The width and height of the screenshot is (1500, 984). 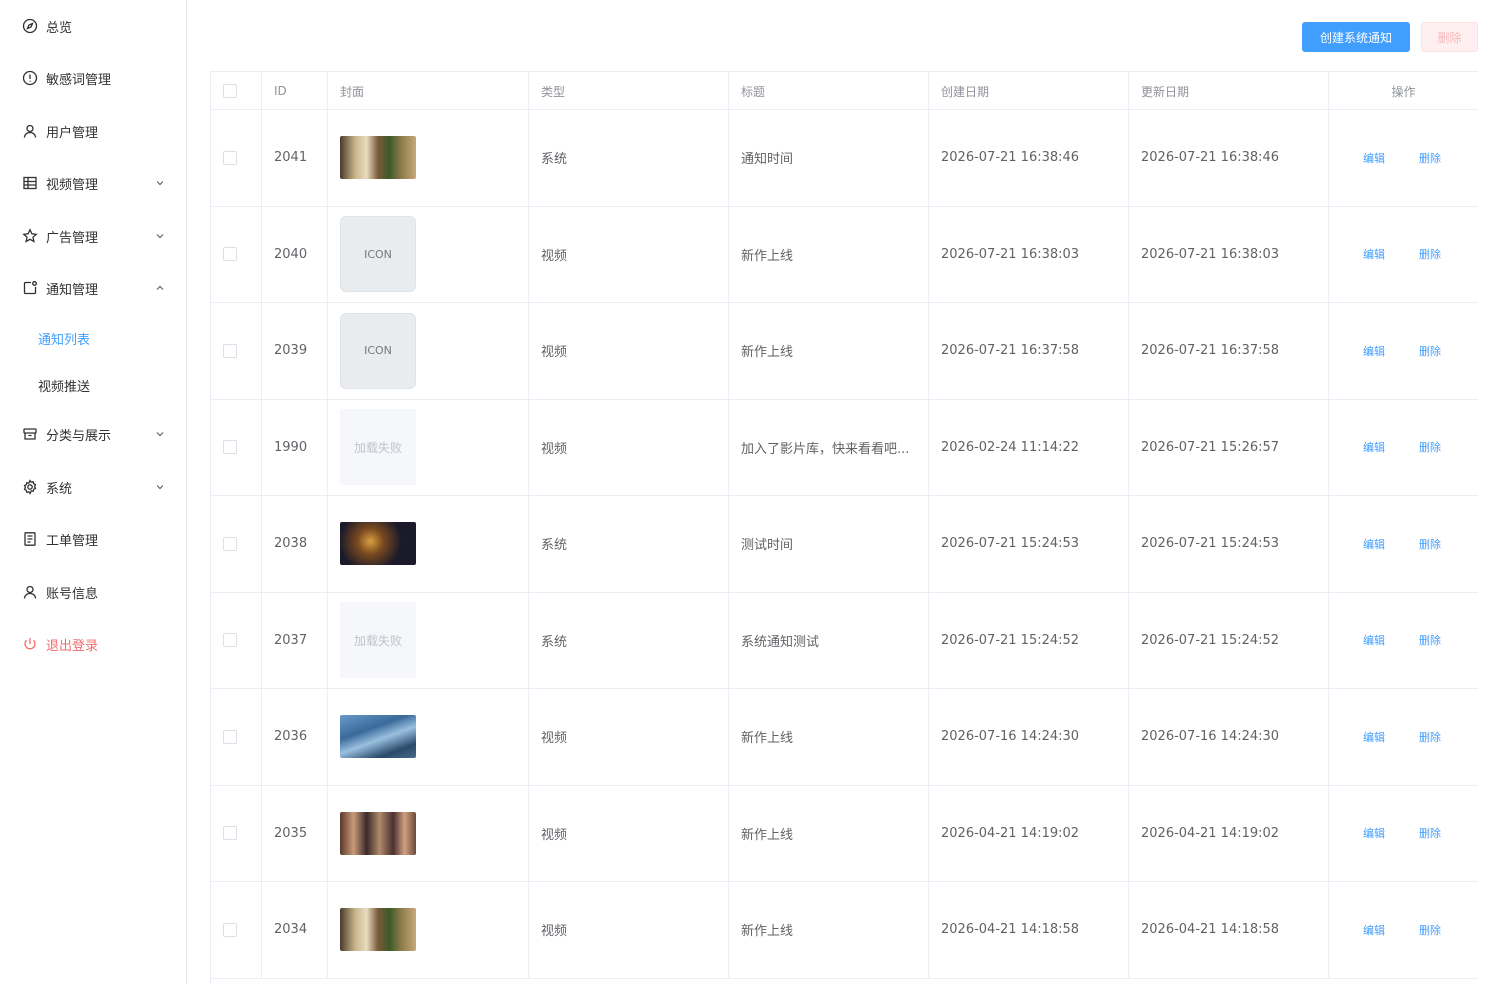 I want to click on sidebar-item-9: 账号信息, so click(x=93, y=592).